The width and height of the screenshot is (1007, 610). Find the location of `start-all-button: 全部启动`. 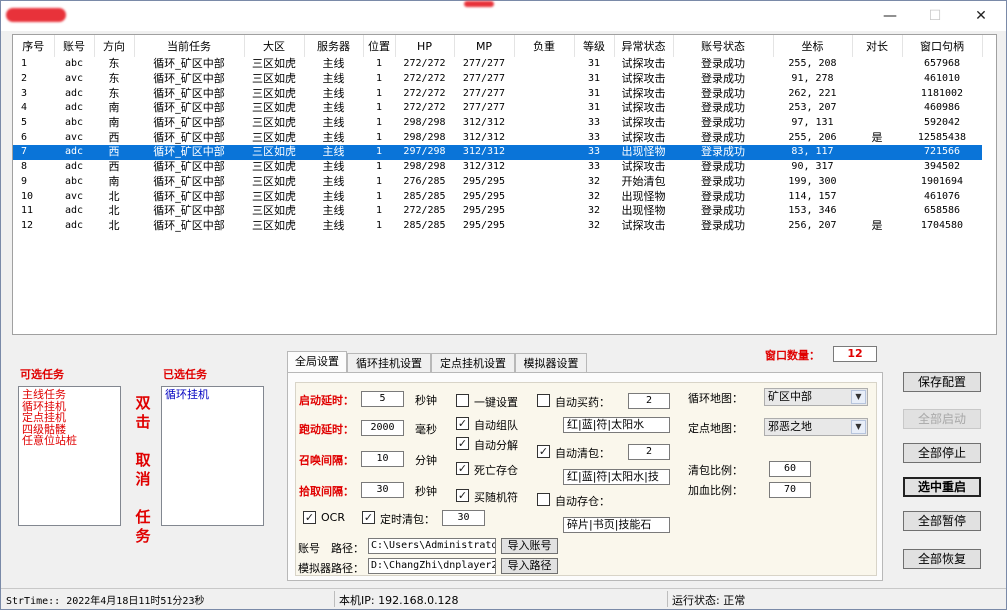

start-all-button: 全部启动 is located at coordinates (942, 419).